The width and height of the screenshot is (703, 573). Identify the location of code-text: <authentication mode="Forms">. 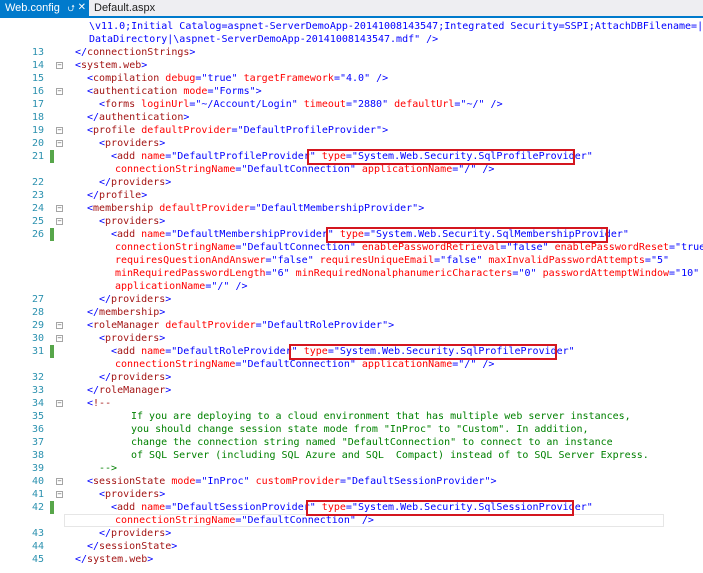
(174, 91).